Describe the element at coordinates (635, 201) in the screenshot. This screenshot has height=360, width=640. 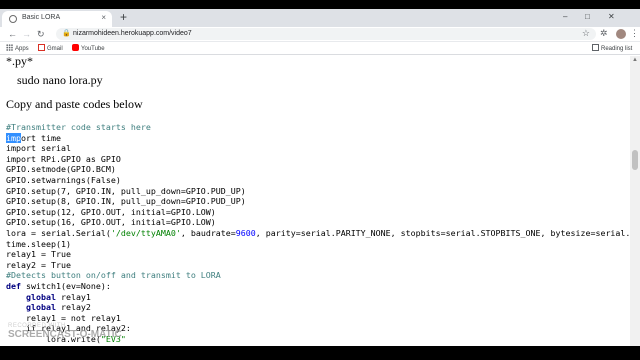
I see `vertical-scrollbar: ▲` at that location.